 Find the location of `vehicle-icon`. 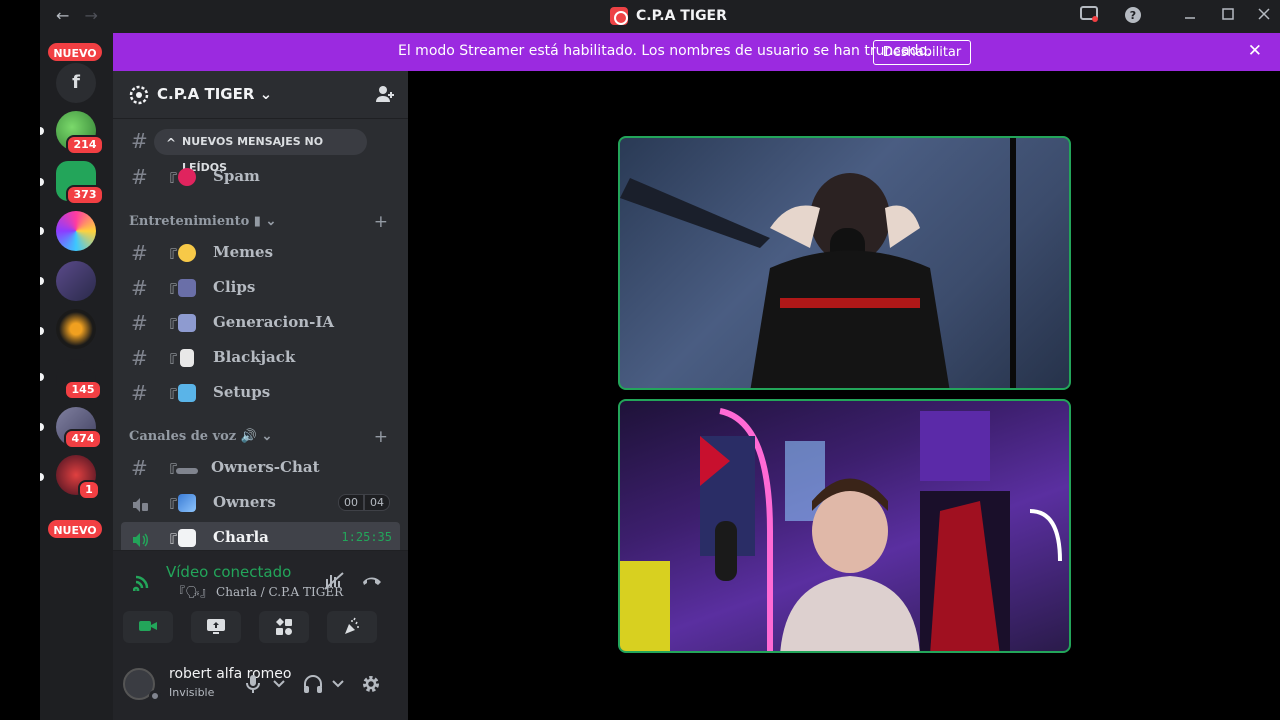

vehicle-icon is located at coordinates (187, 503).